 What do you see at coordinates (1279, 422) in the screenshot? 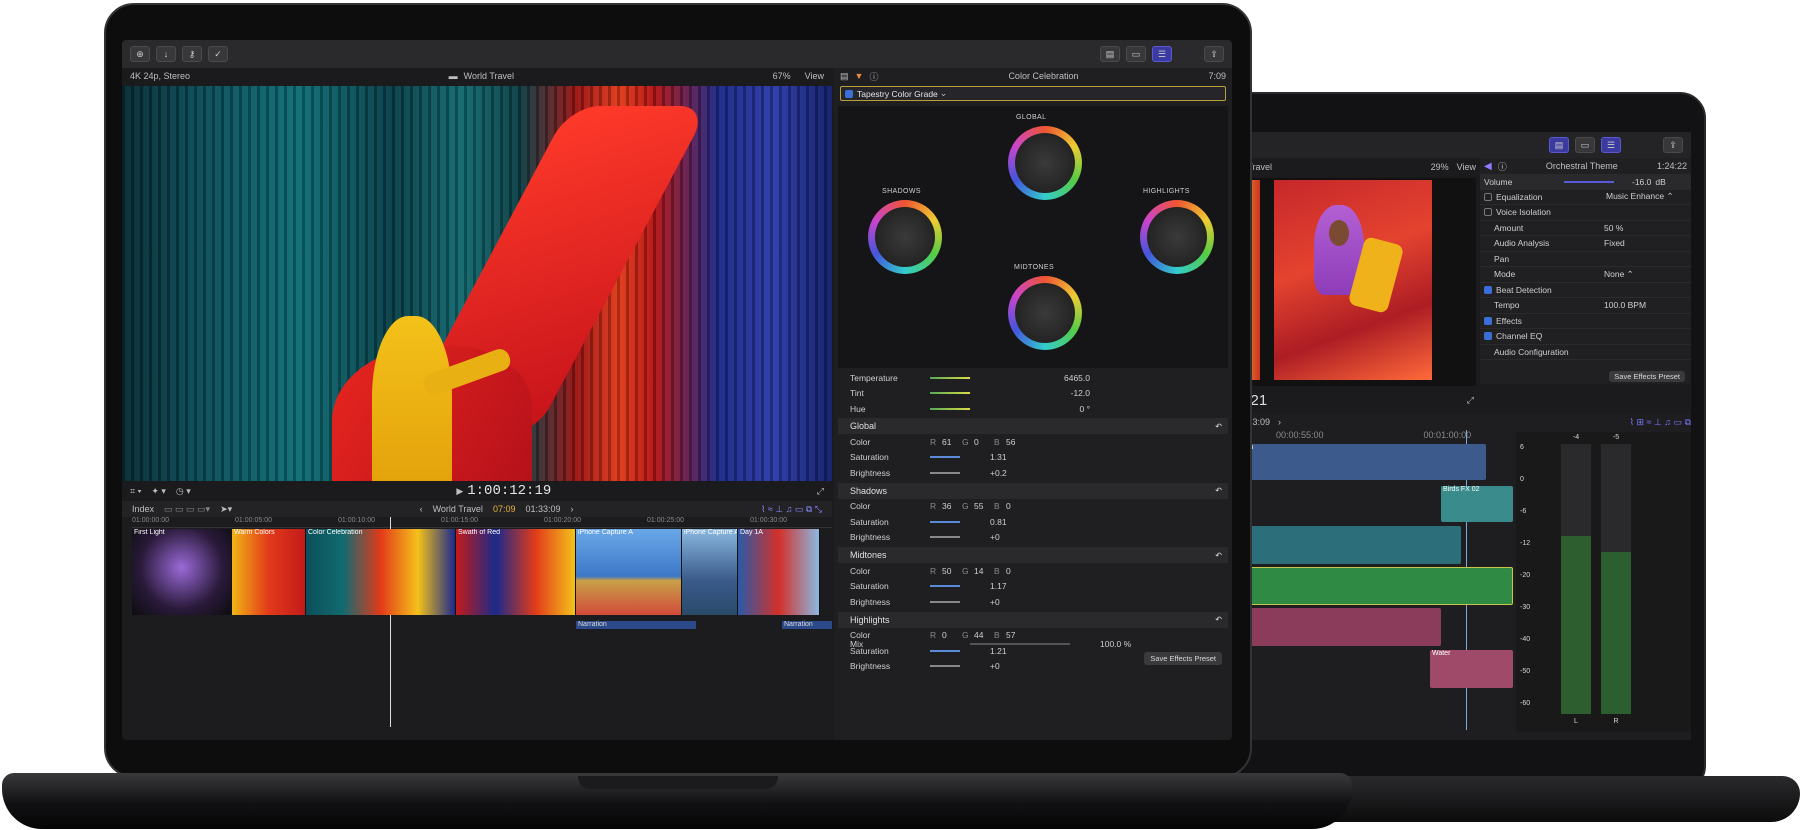
I see `secondary-next-icon: ›` at bounding box center [1279, 422].